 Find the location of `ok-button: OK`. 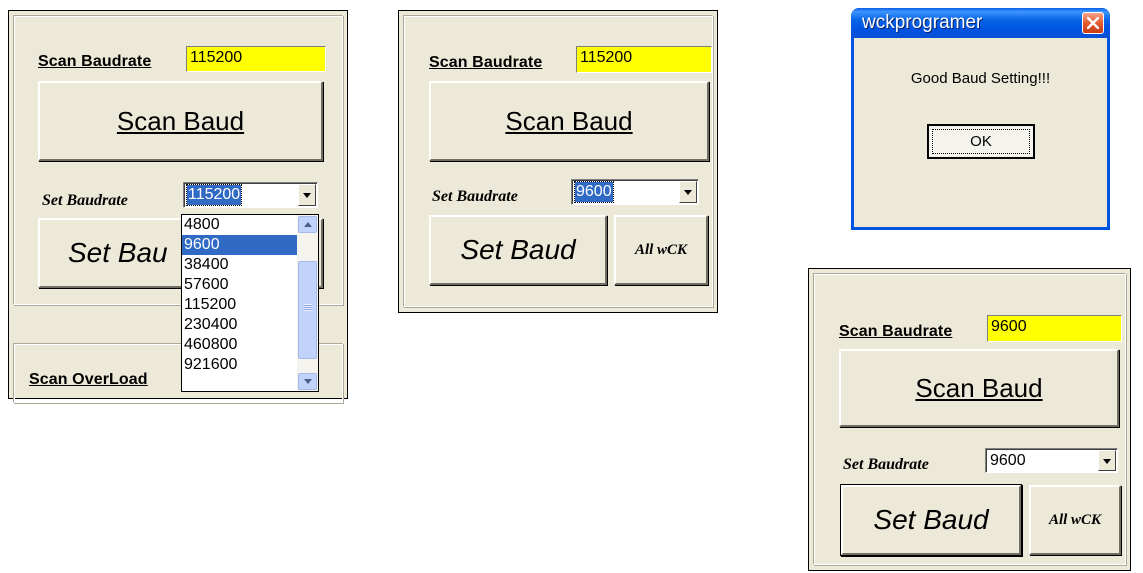

ok-button: OK is located at coordinates (981, 141).